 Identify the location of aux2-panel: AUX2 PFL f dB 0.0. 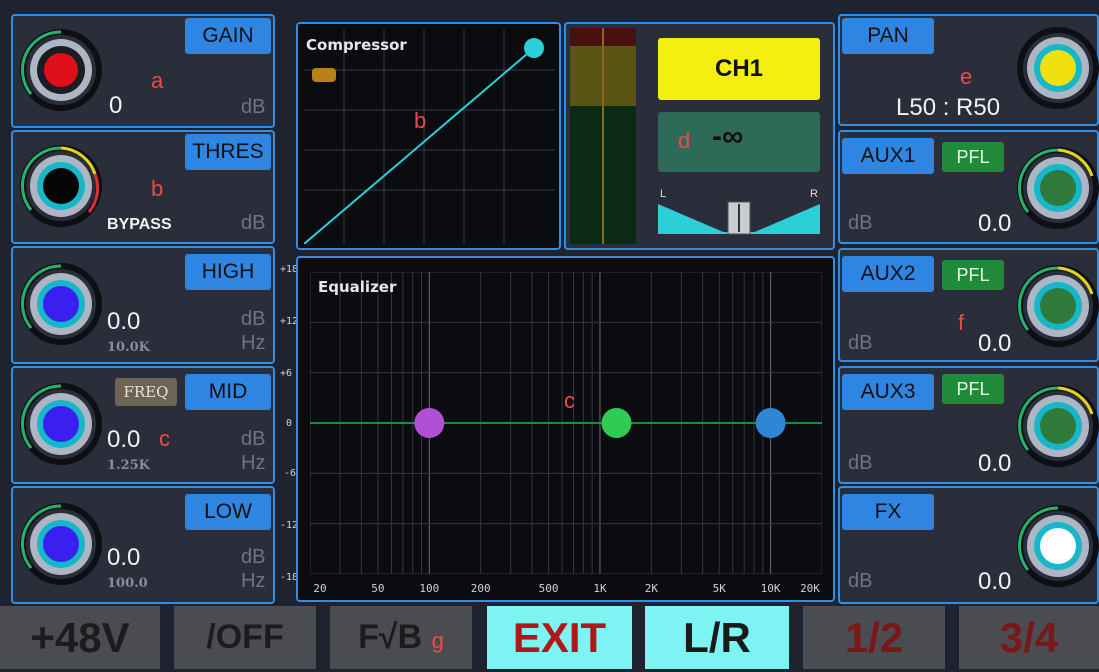
(968, 305).